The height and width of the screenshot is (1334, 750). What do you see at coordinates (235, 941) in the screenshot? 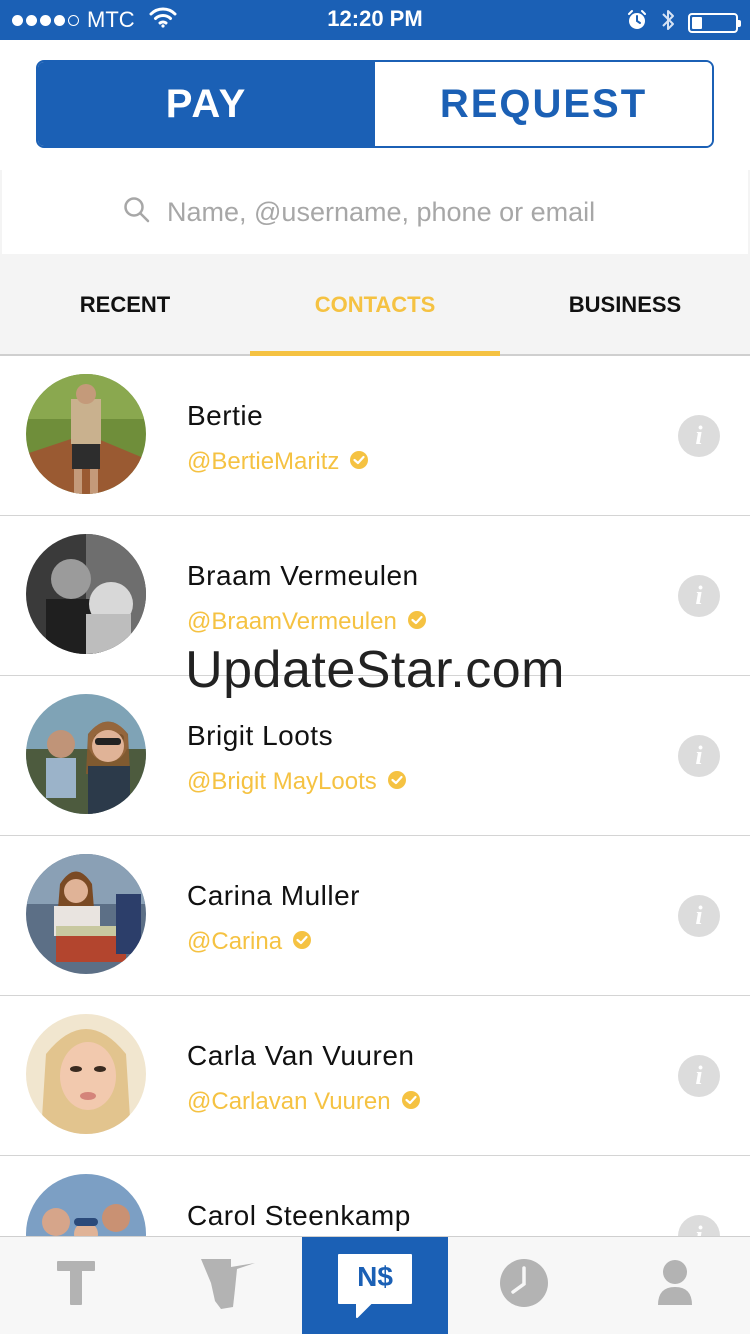
I see `contact-handle: @Carina` at bounding box center [235, 941].